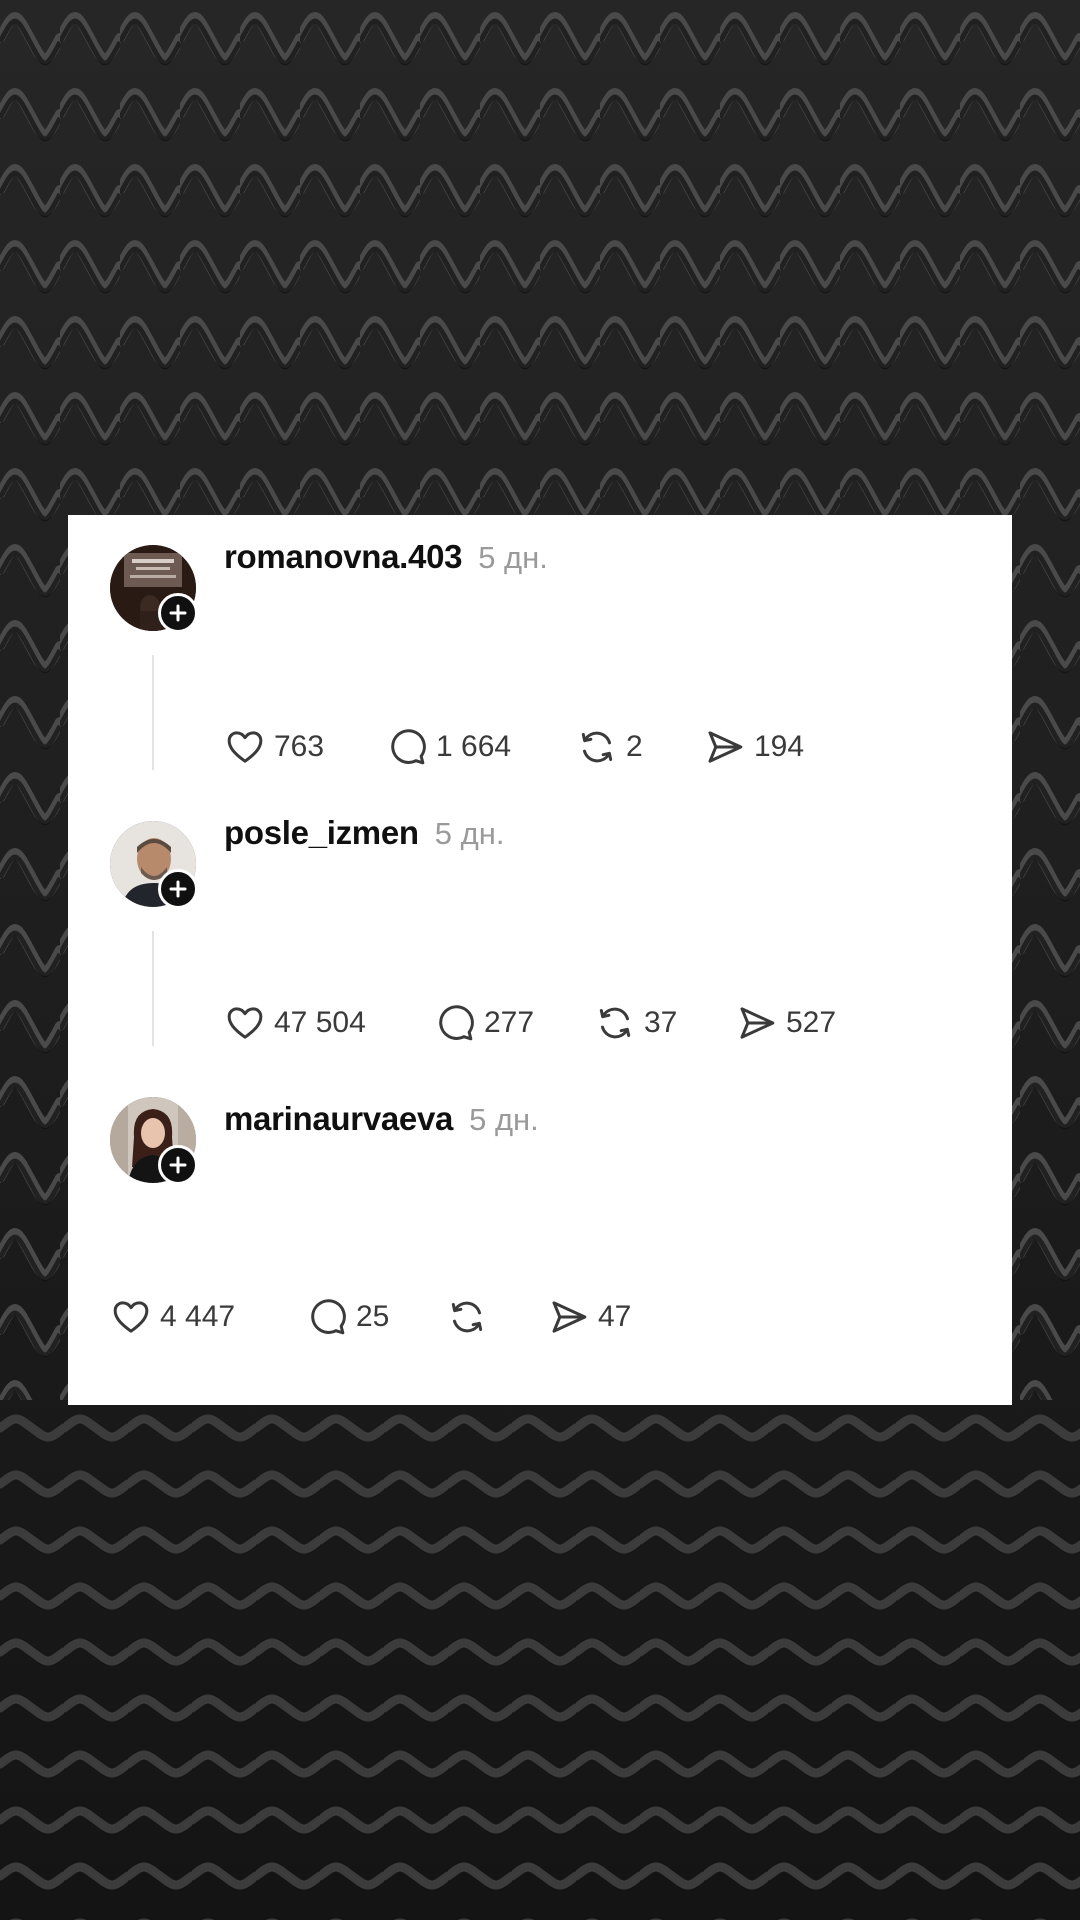 This screenshot has height=1920, width=1080. Describe the element at coordinates (320, 1022) in the screenshot. I see `like-count: 47 504` at that location.